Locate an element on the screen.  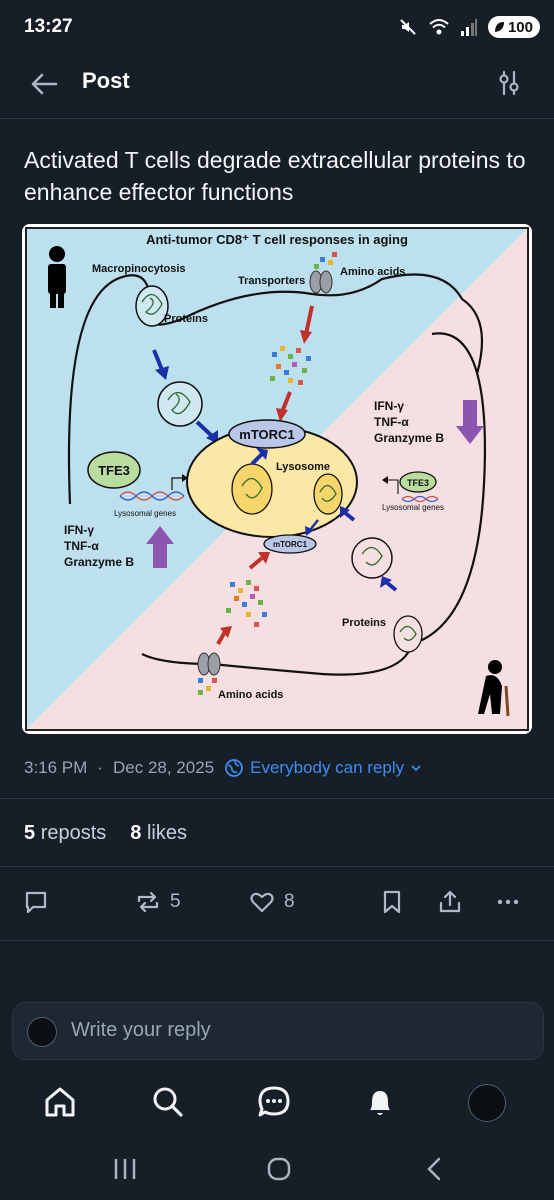
label-proteins-bottom: Proteins is located at coordinates (364, 623).